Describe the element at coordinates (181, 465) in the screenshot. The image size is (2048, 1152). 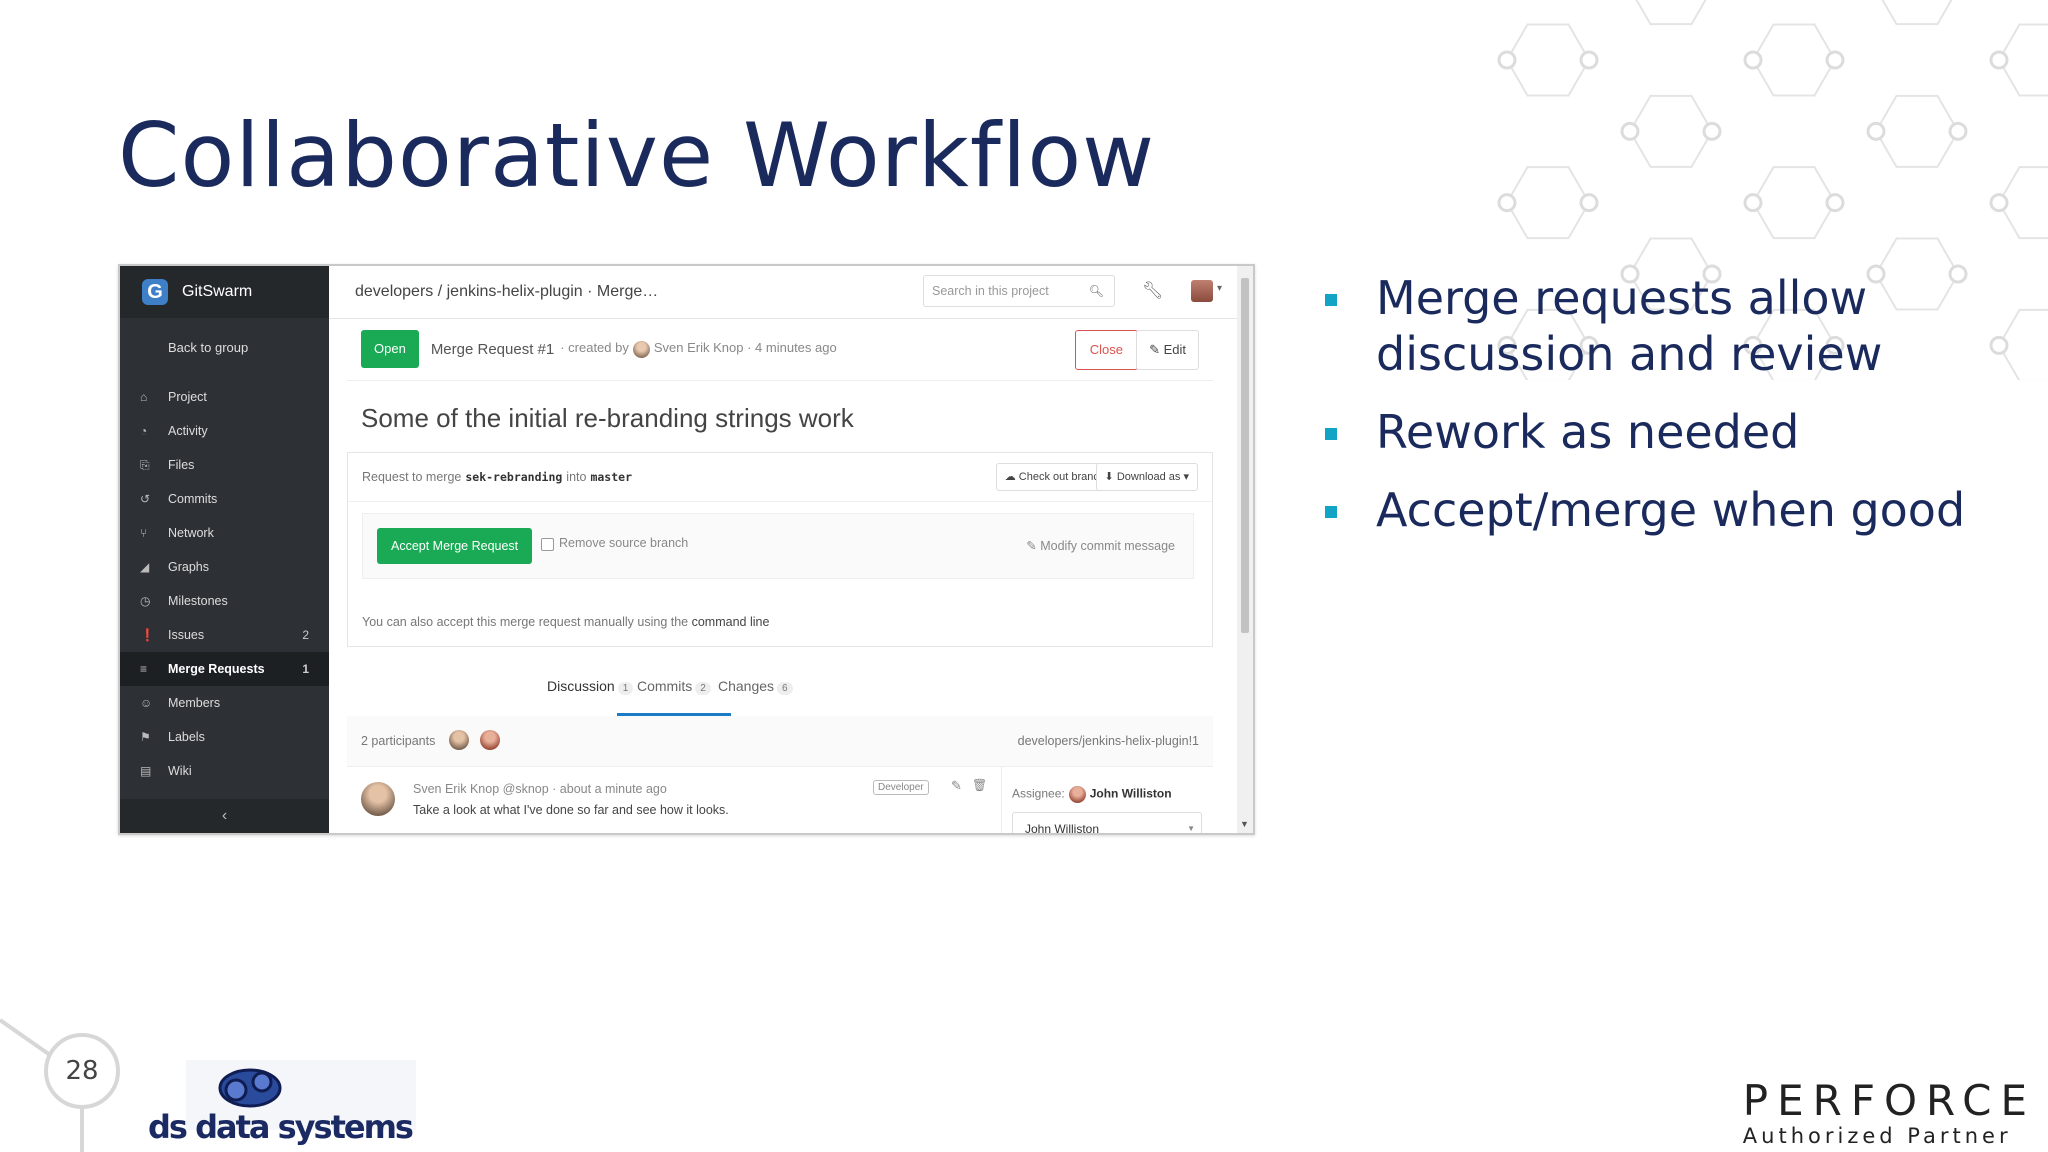
I see `sidebar-item-label: Files` at that location.